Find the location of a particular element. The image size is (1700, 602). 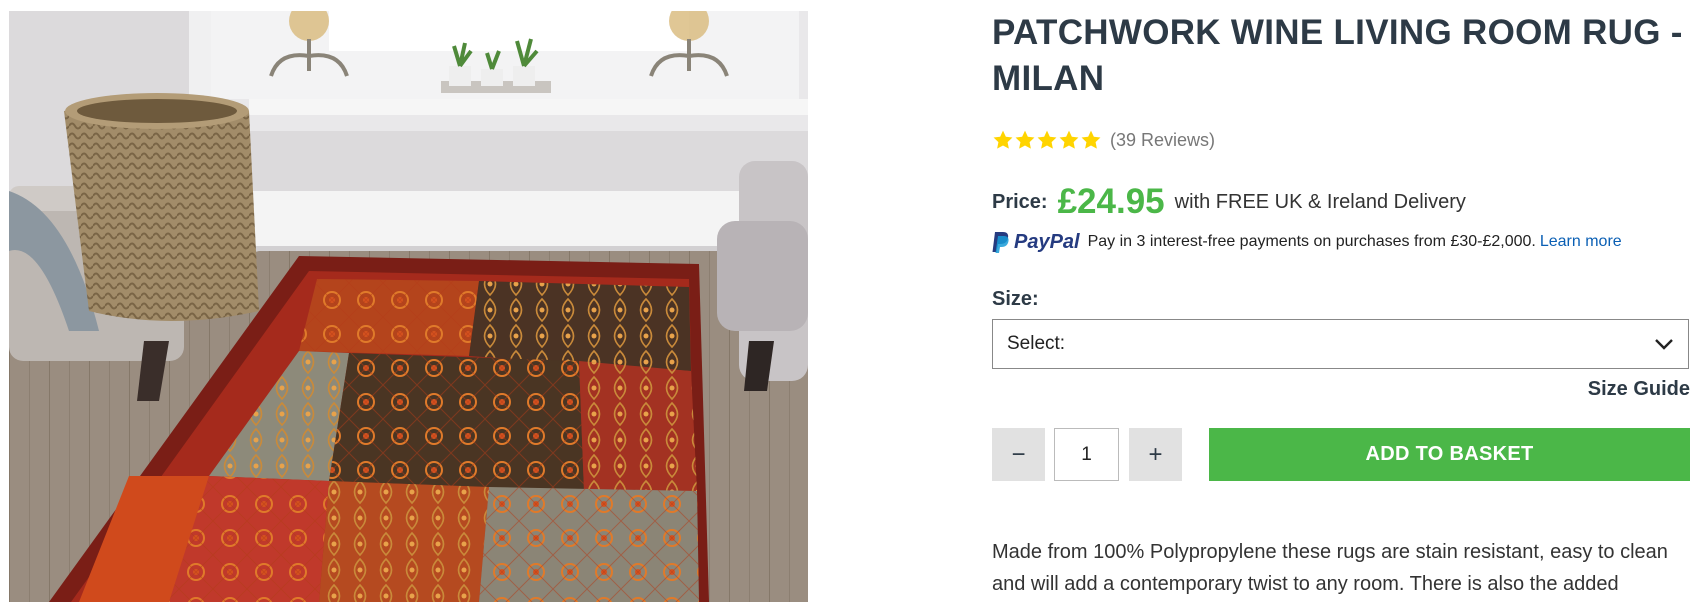

star-rating is located at coordinates (1047, 140).